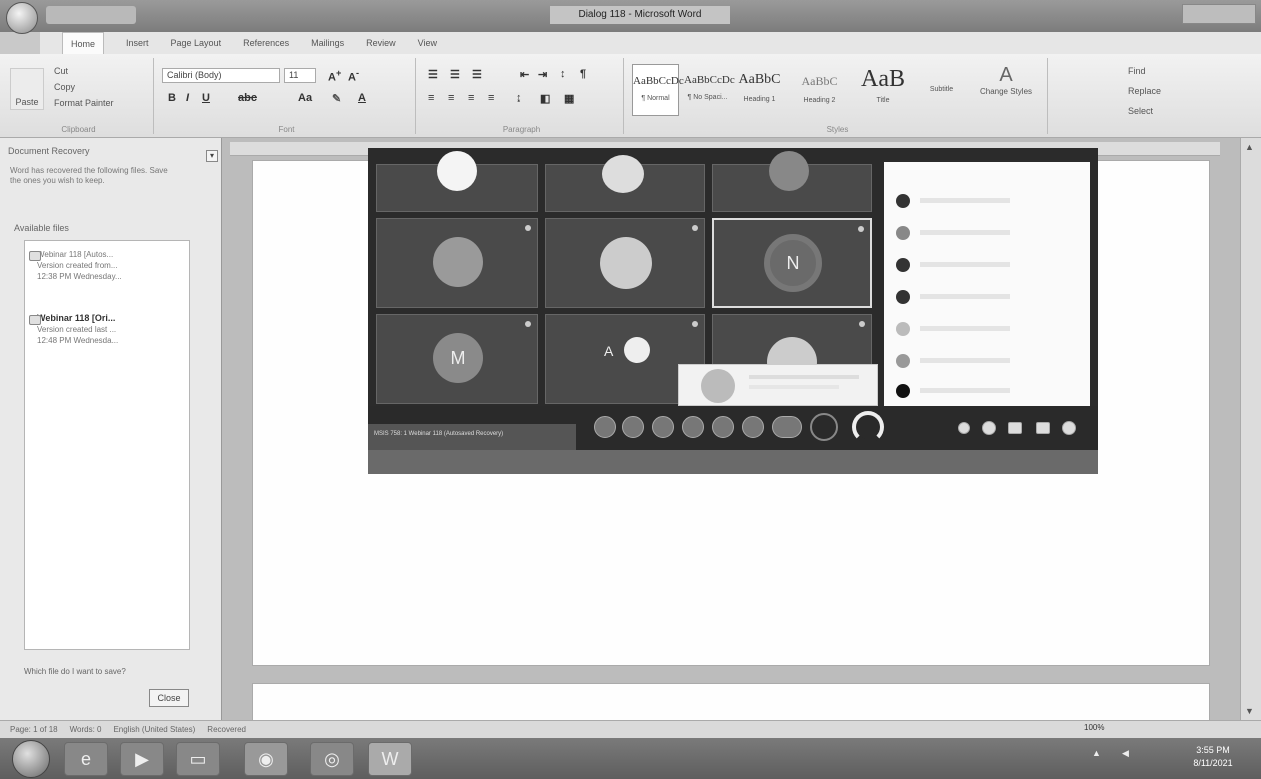  Describe the element at coordinates (187, 98) in the screenshot. I see `italic-icon: I` at that location.